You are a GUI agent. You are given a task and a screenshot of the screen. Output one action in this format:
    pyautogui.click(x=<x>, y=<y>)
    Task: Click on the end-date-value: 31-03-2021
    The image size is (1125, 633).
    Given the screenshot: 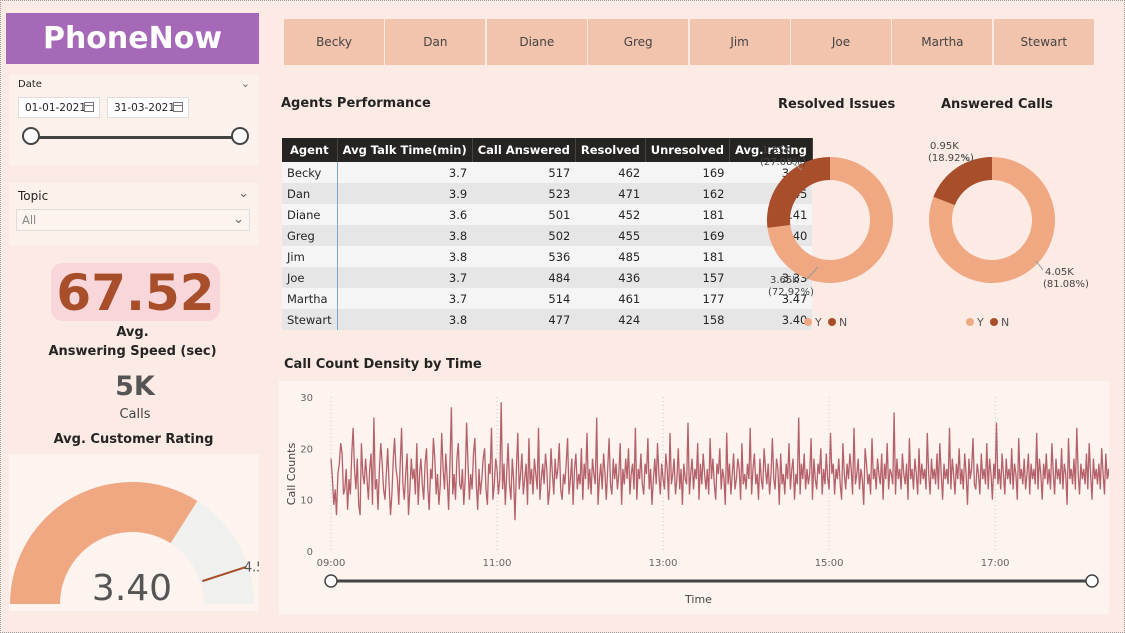 What is the action you would take?
    pyautogui.click(x=145, y=107)
    